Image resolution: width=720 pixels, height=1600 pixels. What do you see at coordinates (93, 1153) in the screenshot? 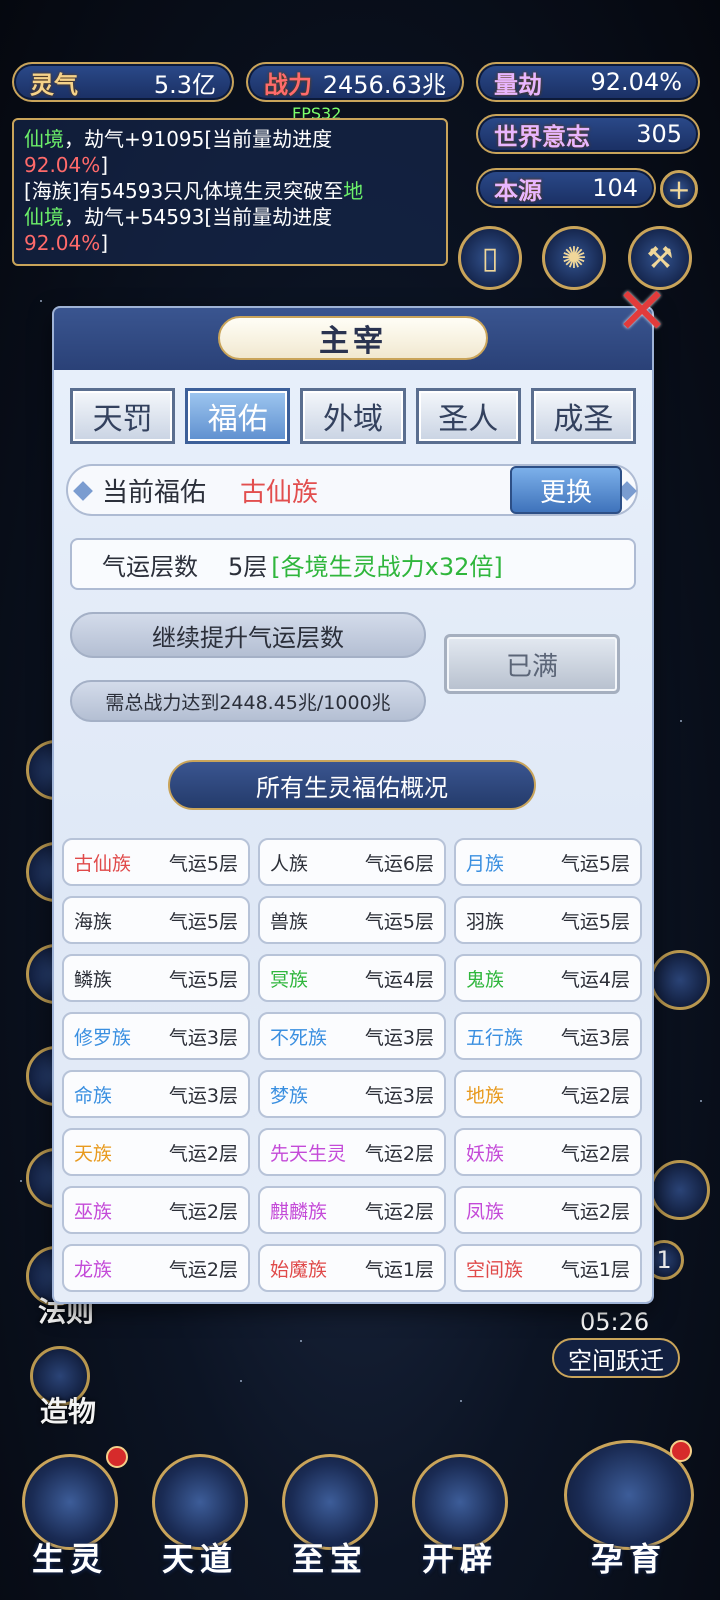
I see `race-name: 天族` at bounding box center [93, 1153].